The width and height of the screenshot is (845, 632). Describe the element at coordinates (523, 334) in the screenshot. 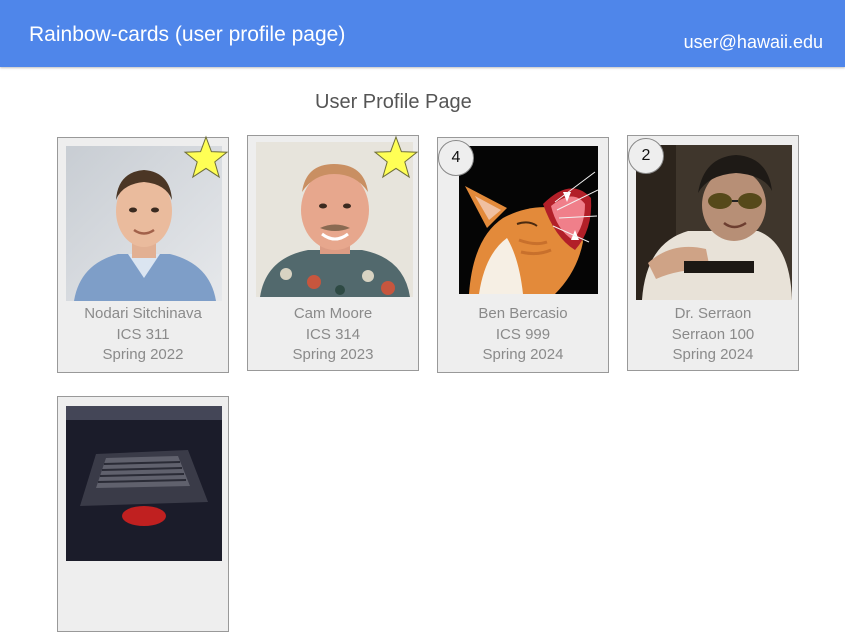

I see `card-course: ICS 999` at that location.